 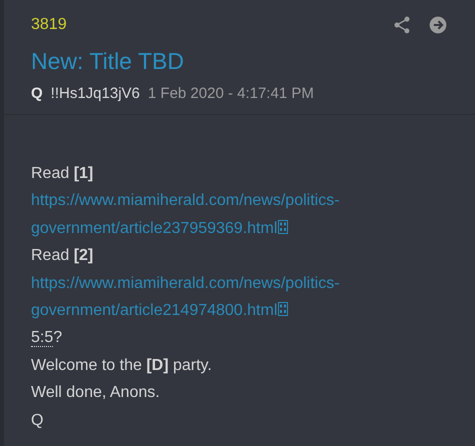 What do you see at coordinates (231, 93) in the screenshot?
I see `timestamp: 1 Feb 2020 - 4:17:41 PM` at bounding box center [231, 93].